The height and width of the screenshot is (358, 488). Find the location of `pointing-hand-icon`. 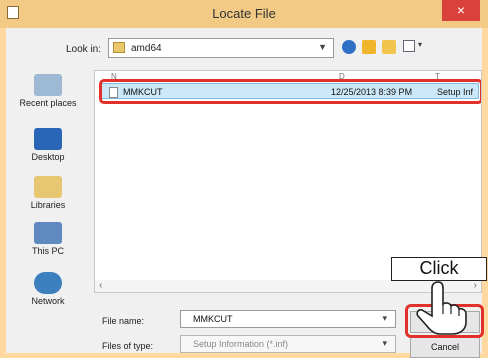

pointing-hand-icon is located at coordinates (441, 308).